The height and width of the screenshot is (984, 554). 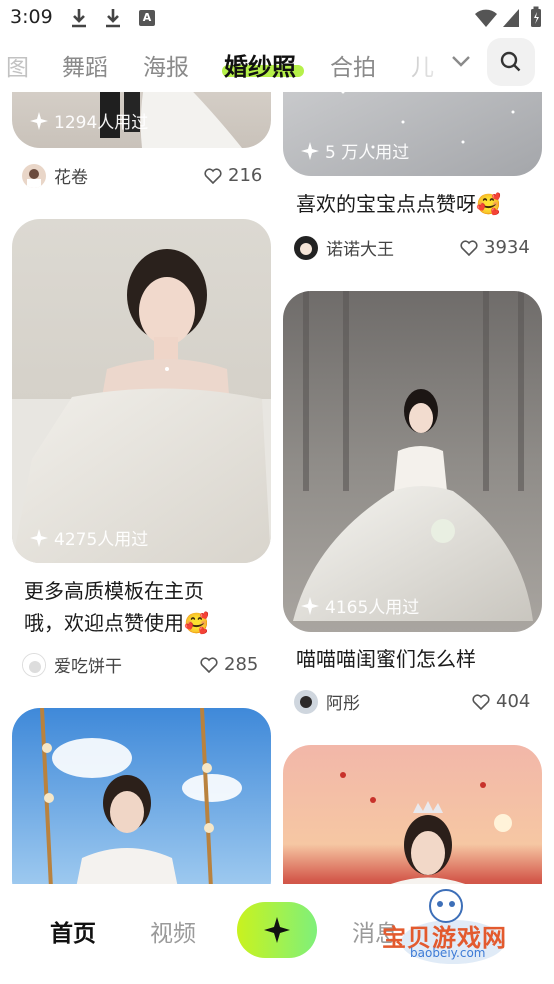 I want to click on author-name: 花卷, so click(x=71, y=178).